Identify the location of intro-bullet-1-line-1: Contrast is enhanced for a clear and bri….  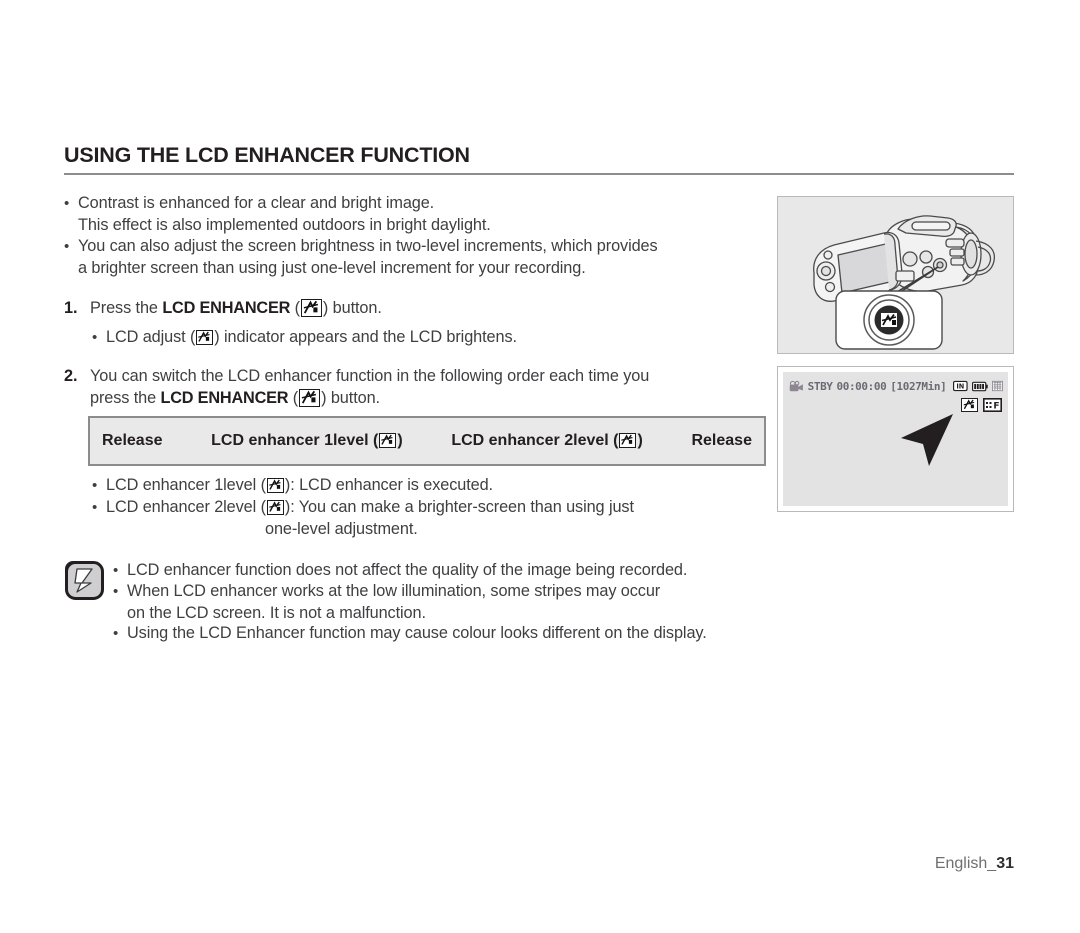
(256, 203).